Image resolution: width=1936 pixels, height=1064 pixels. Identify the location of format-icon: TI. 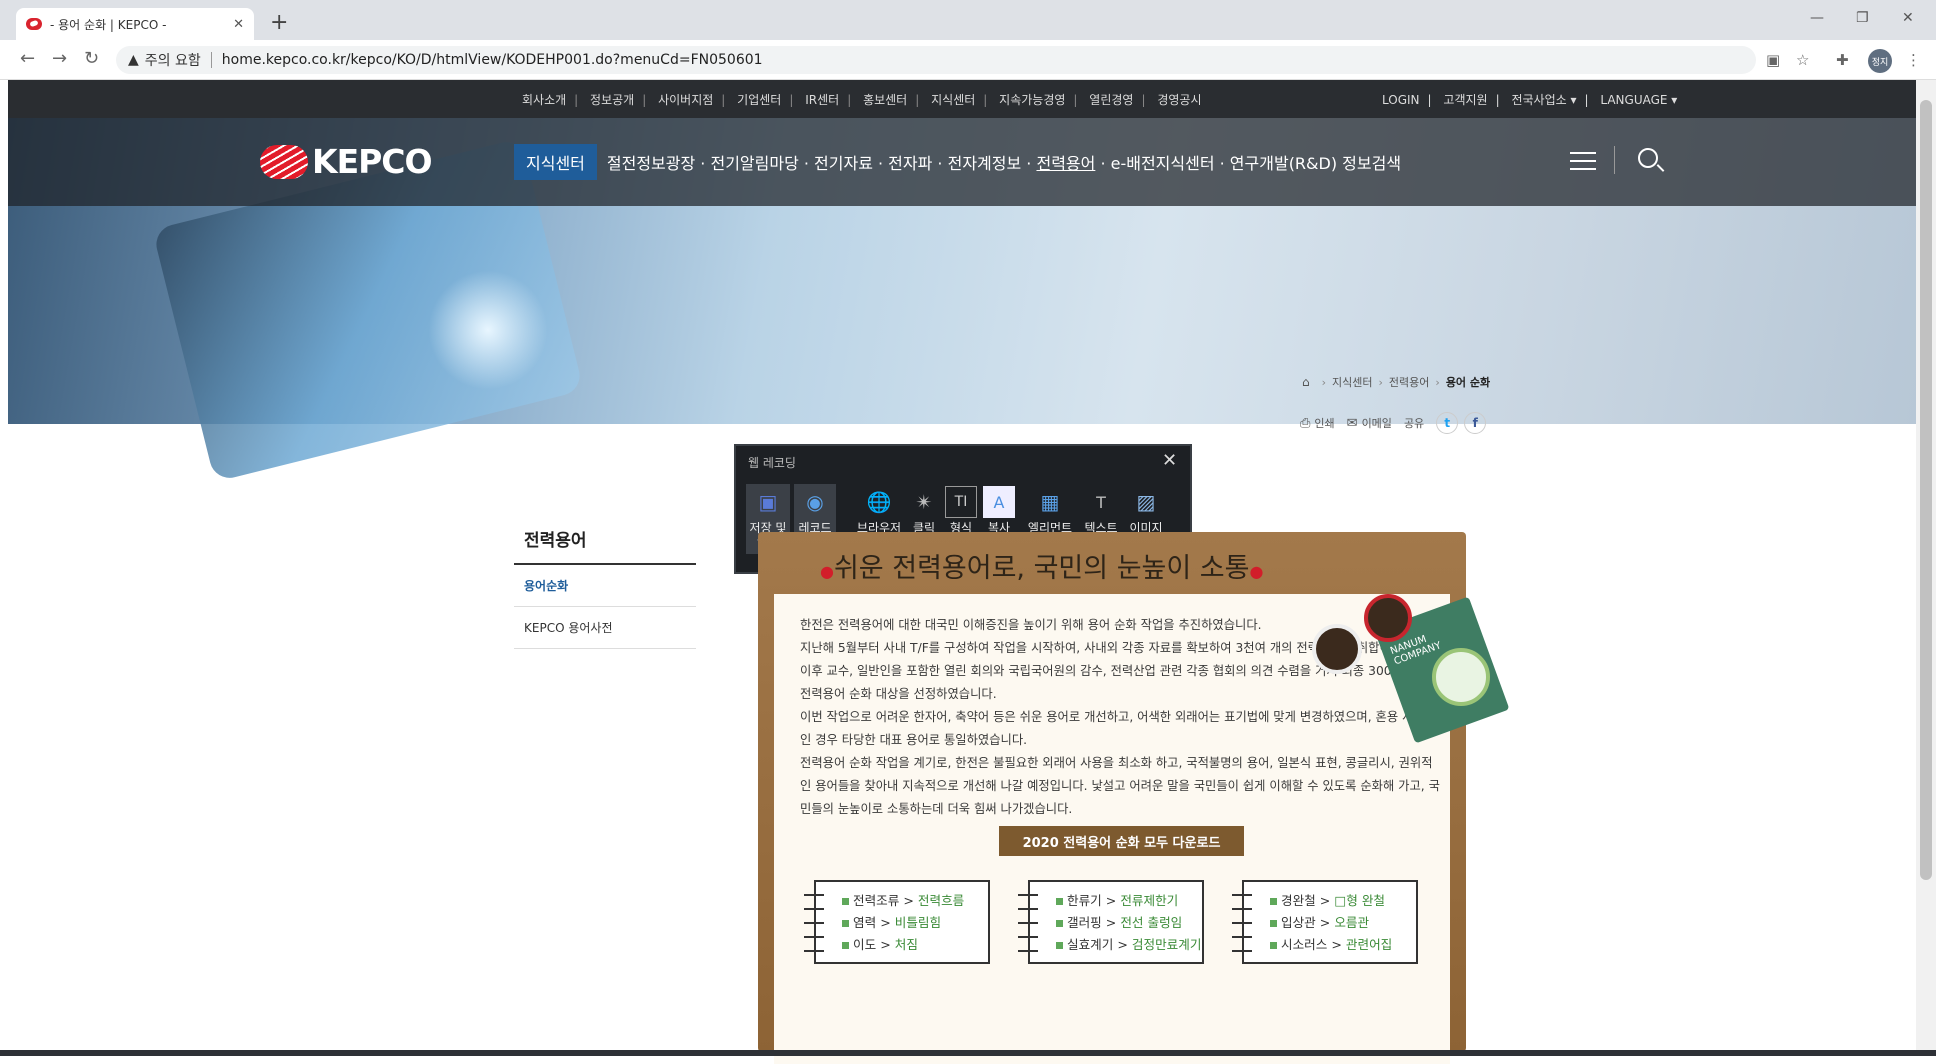
(961, 502).